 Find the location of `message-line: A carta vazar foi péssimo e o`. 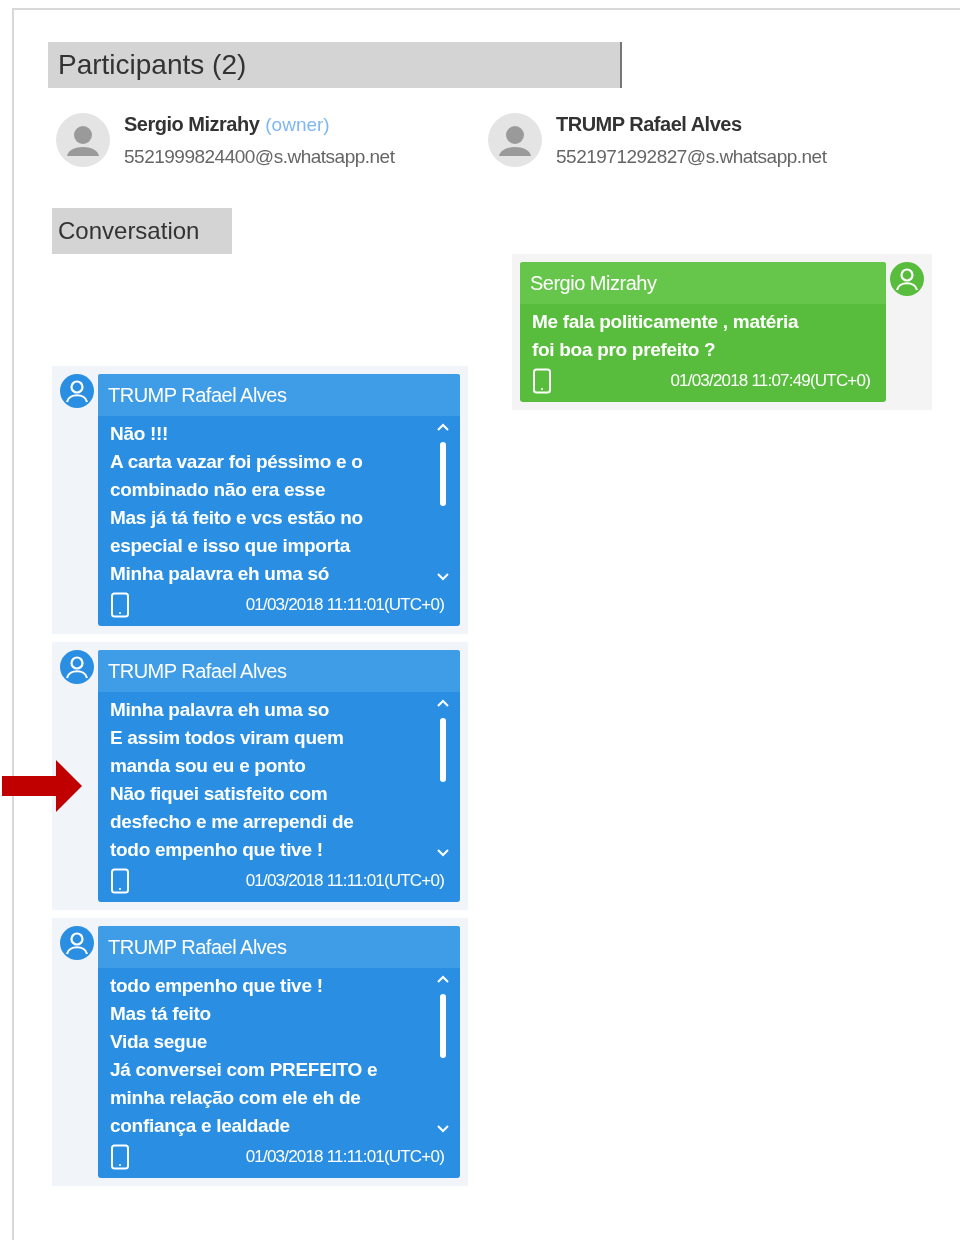

message-line: A carta vazar foi péssimo e o is located at coordinates (237, 462).